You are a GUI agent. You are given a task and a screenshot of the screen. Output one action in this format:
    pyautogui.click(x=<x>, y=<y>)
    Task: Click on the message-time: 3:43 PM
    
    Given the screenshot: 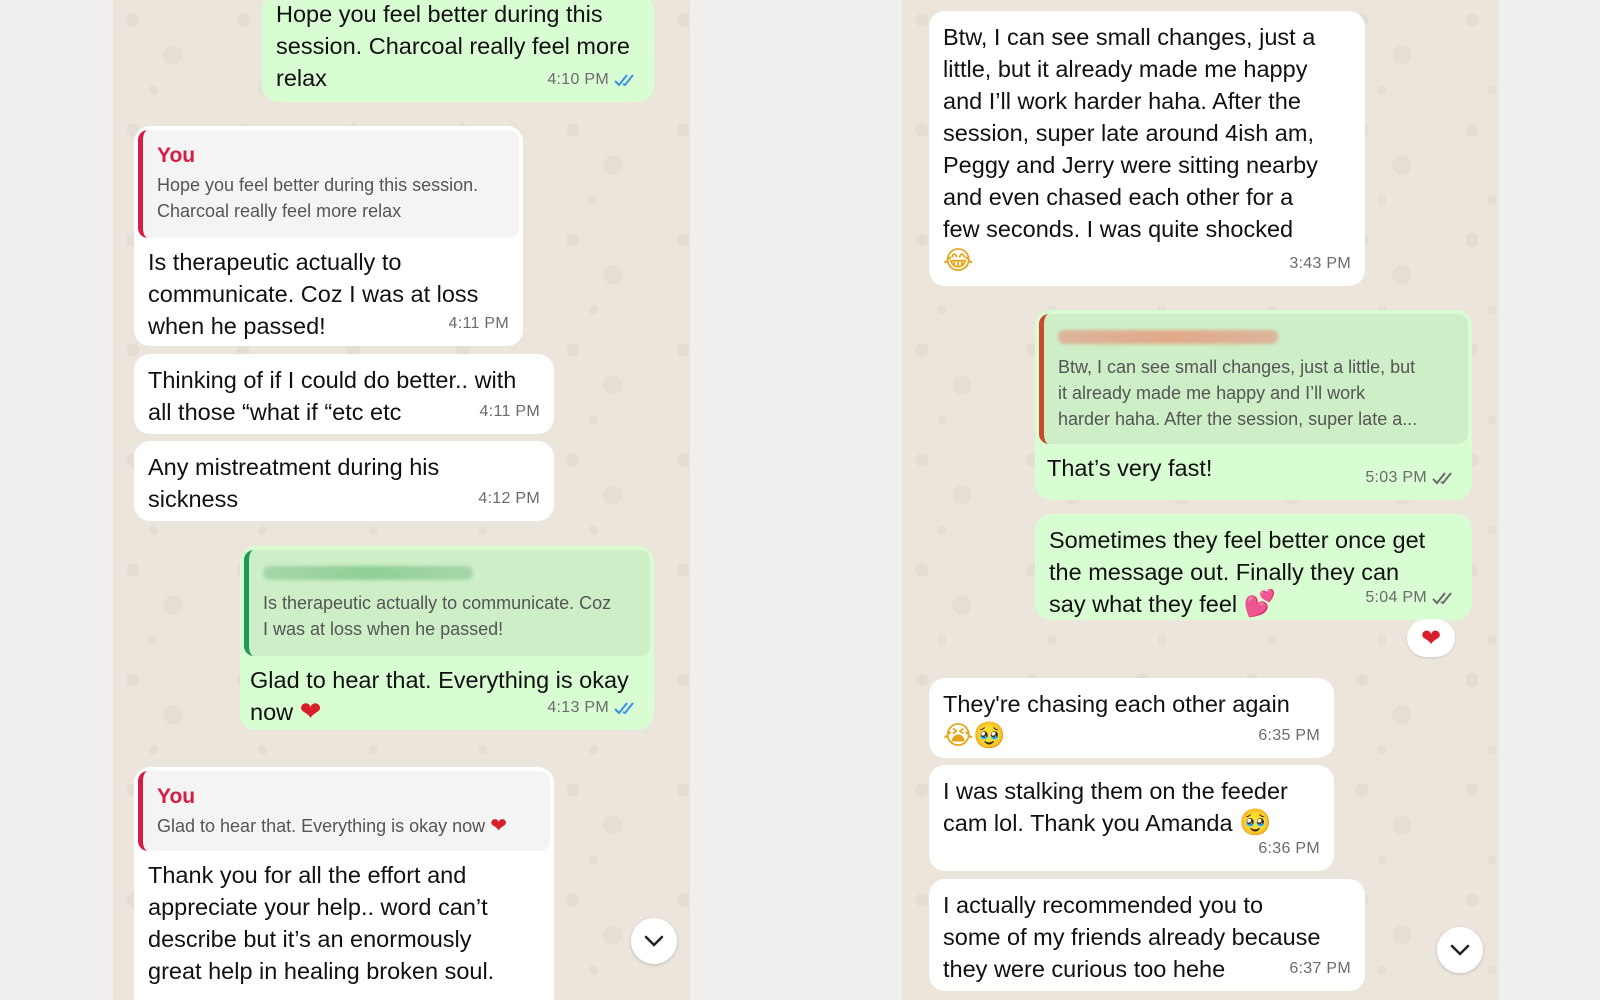 What is the action you would take?
    pyautogui.click(x=1320, y=263)
    